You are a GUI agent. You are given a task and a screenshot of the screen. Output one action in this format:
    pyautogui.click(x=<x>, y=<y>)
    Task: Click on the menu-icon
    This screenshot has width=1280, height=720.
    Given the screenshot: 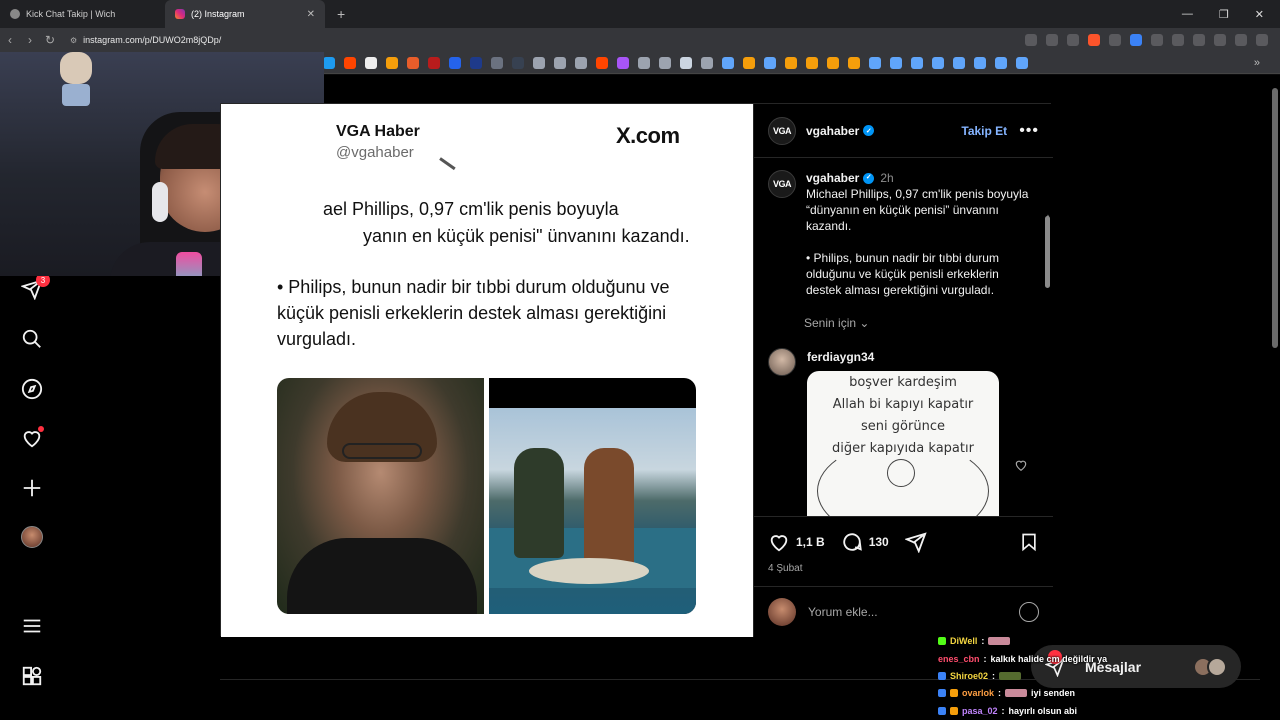 What is the action you would take?
    pyautogui.click(x=1262, y=40)
    